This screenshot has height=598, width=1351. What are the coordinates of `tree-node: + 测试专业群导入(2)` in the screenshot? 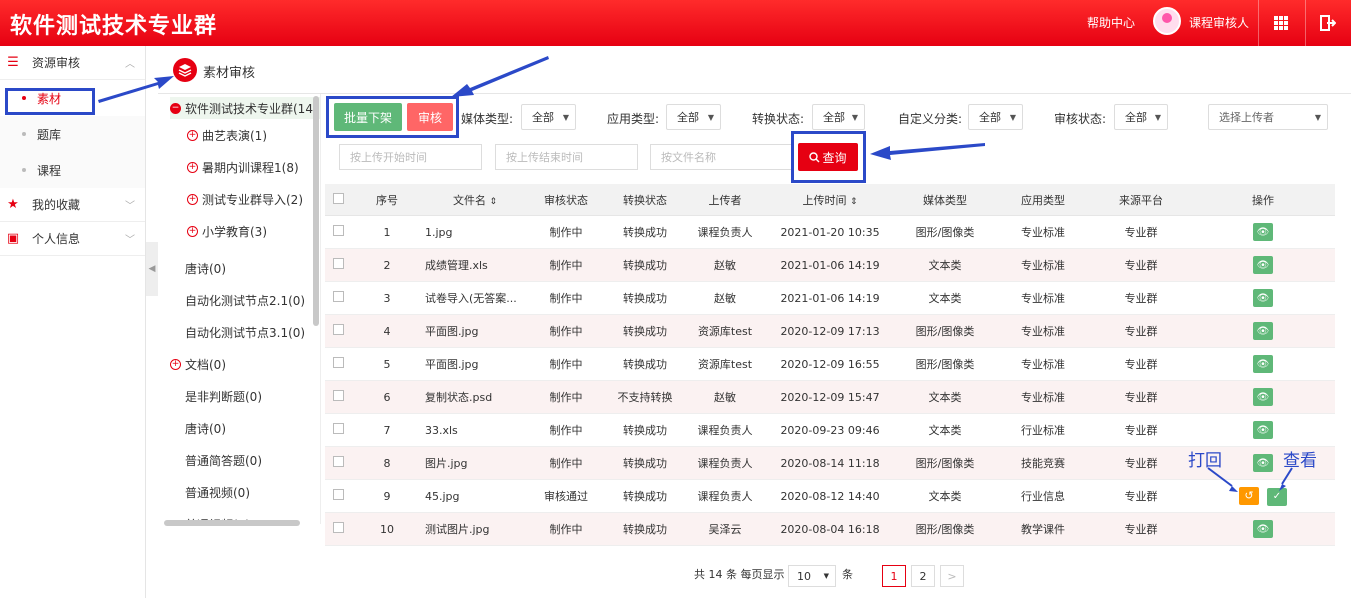 It's located at (245, 199).